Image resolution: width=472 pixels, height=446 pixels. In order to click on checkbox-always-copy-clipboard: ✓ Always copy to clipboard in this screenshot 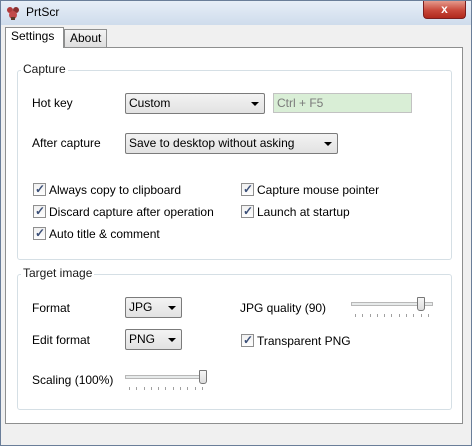, I will do `click(133, 190)`.